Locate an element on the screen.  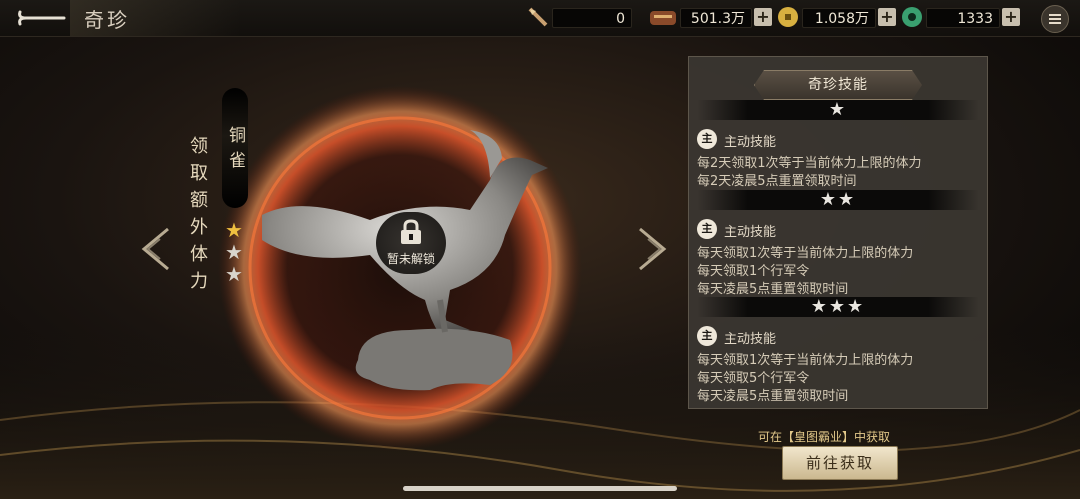
resource-jade-value: 1333 is located at coordinates (963, 18).